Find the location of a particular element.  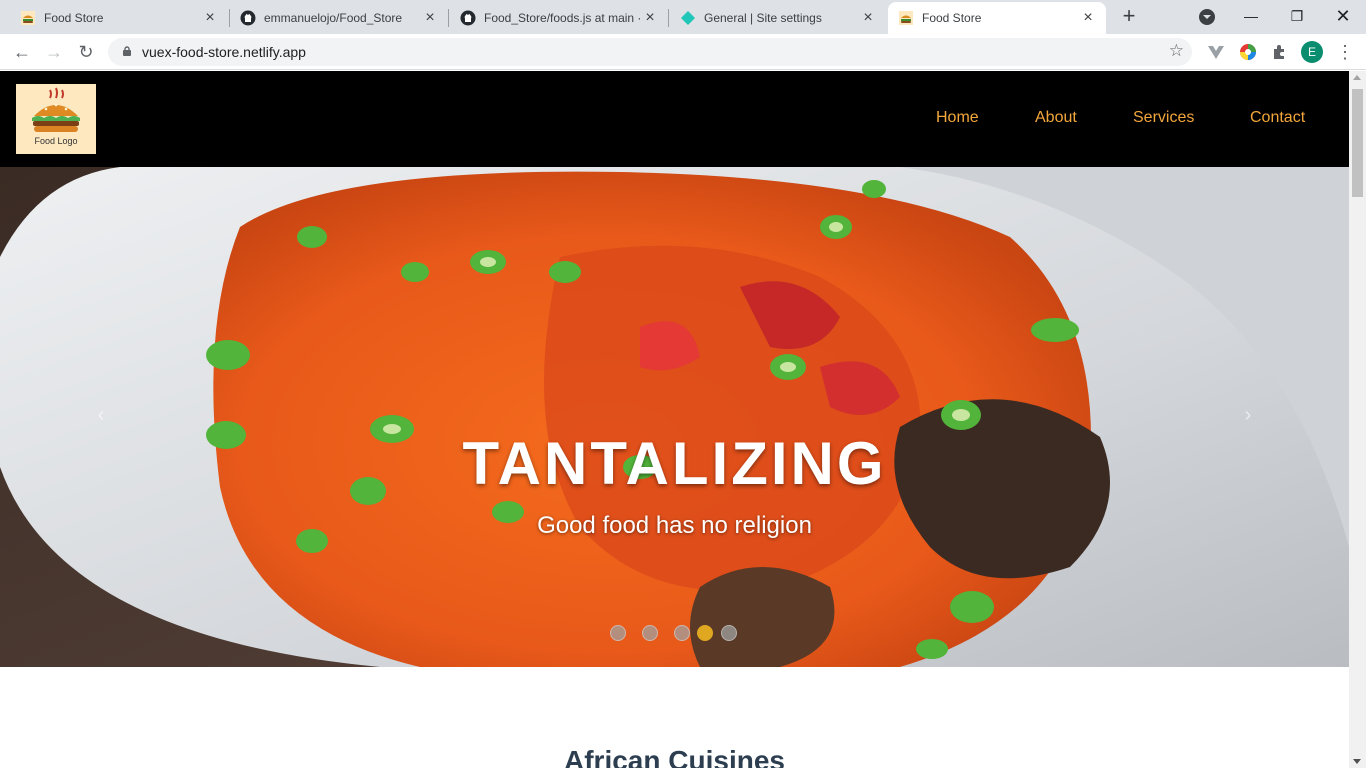

scrollbar-thumb is located at coordinates (1357, 143).